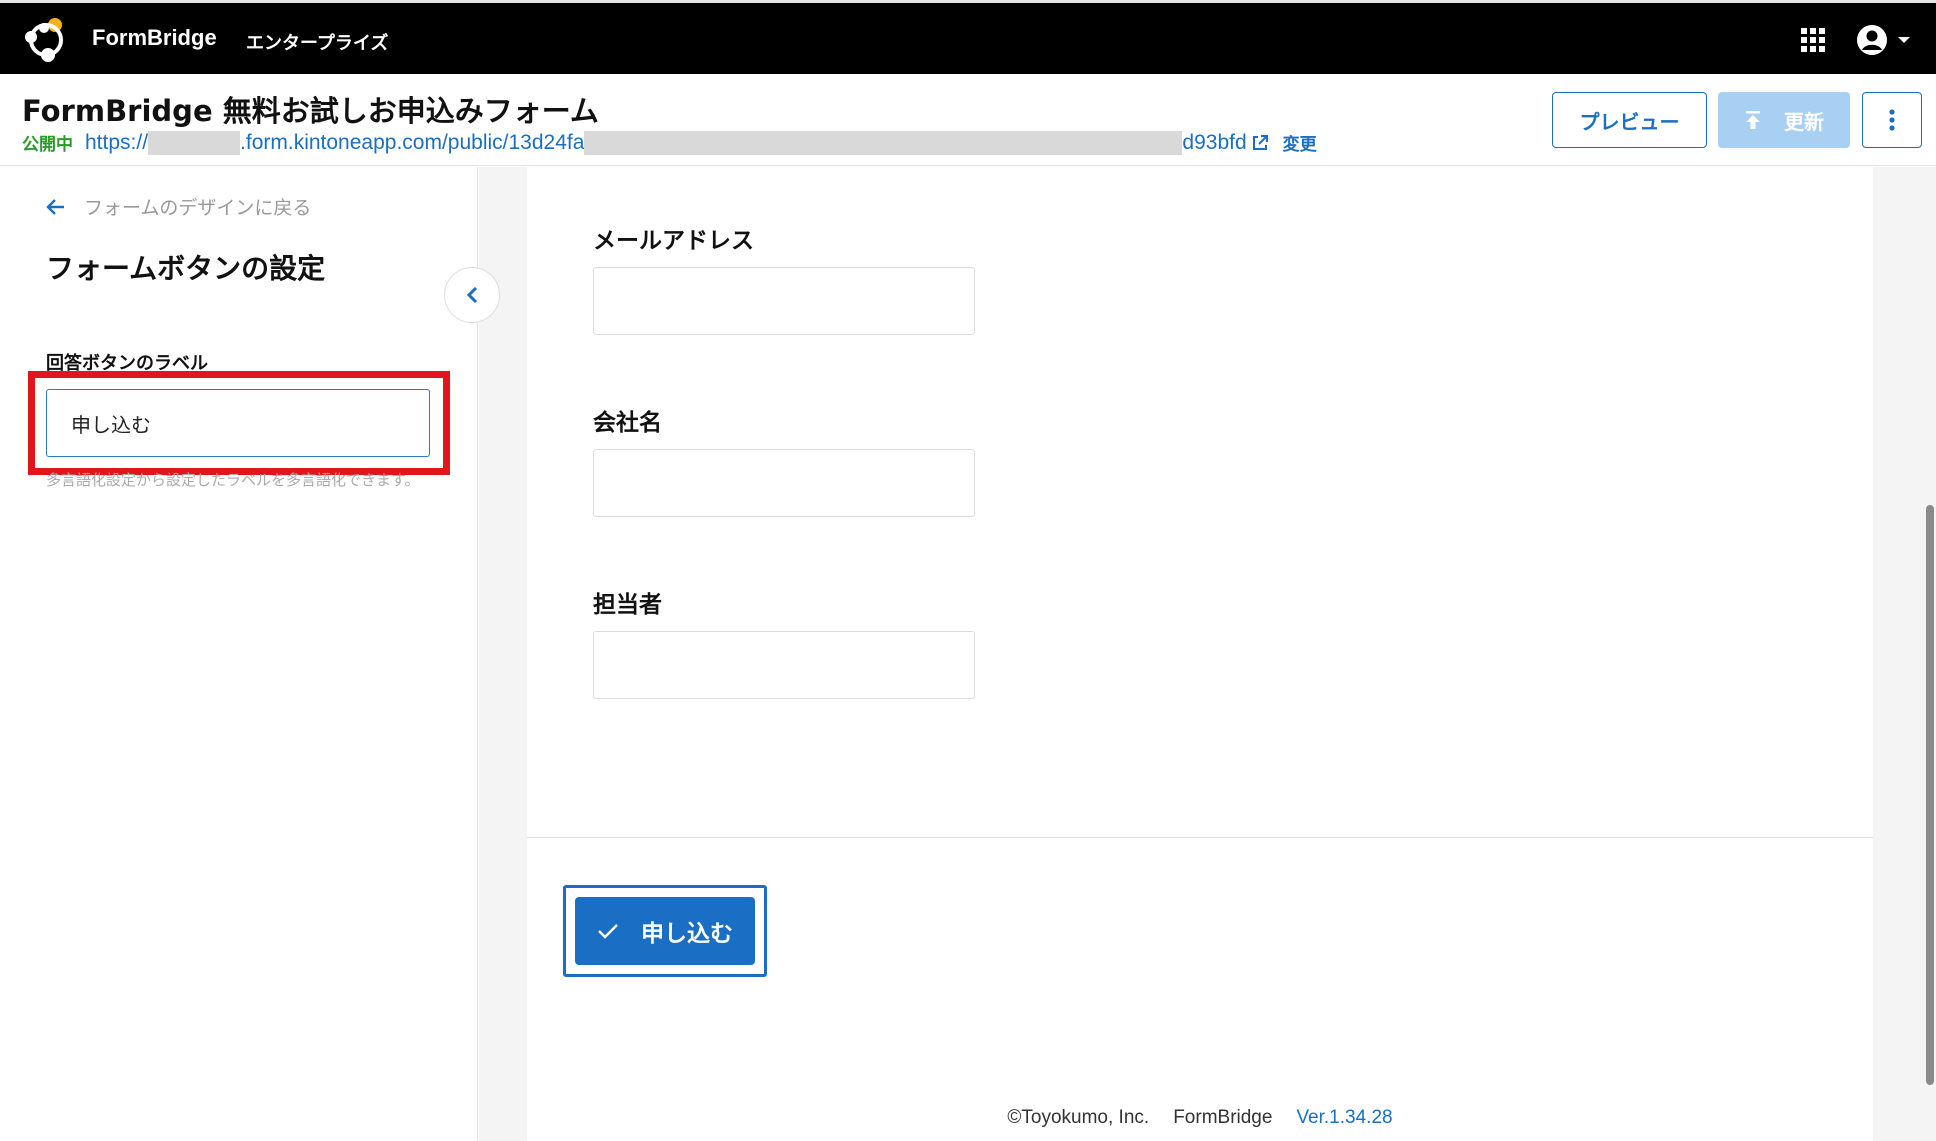 Image resolution: width=1936 pixels, height=1141 pixels. What do you see at coordinates (1813, 40) in the screenshot?
I see `apps-grid-icon` at bounding box center [1813, 40].